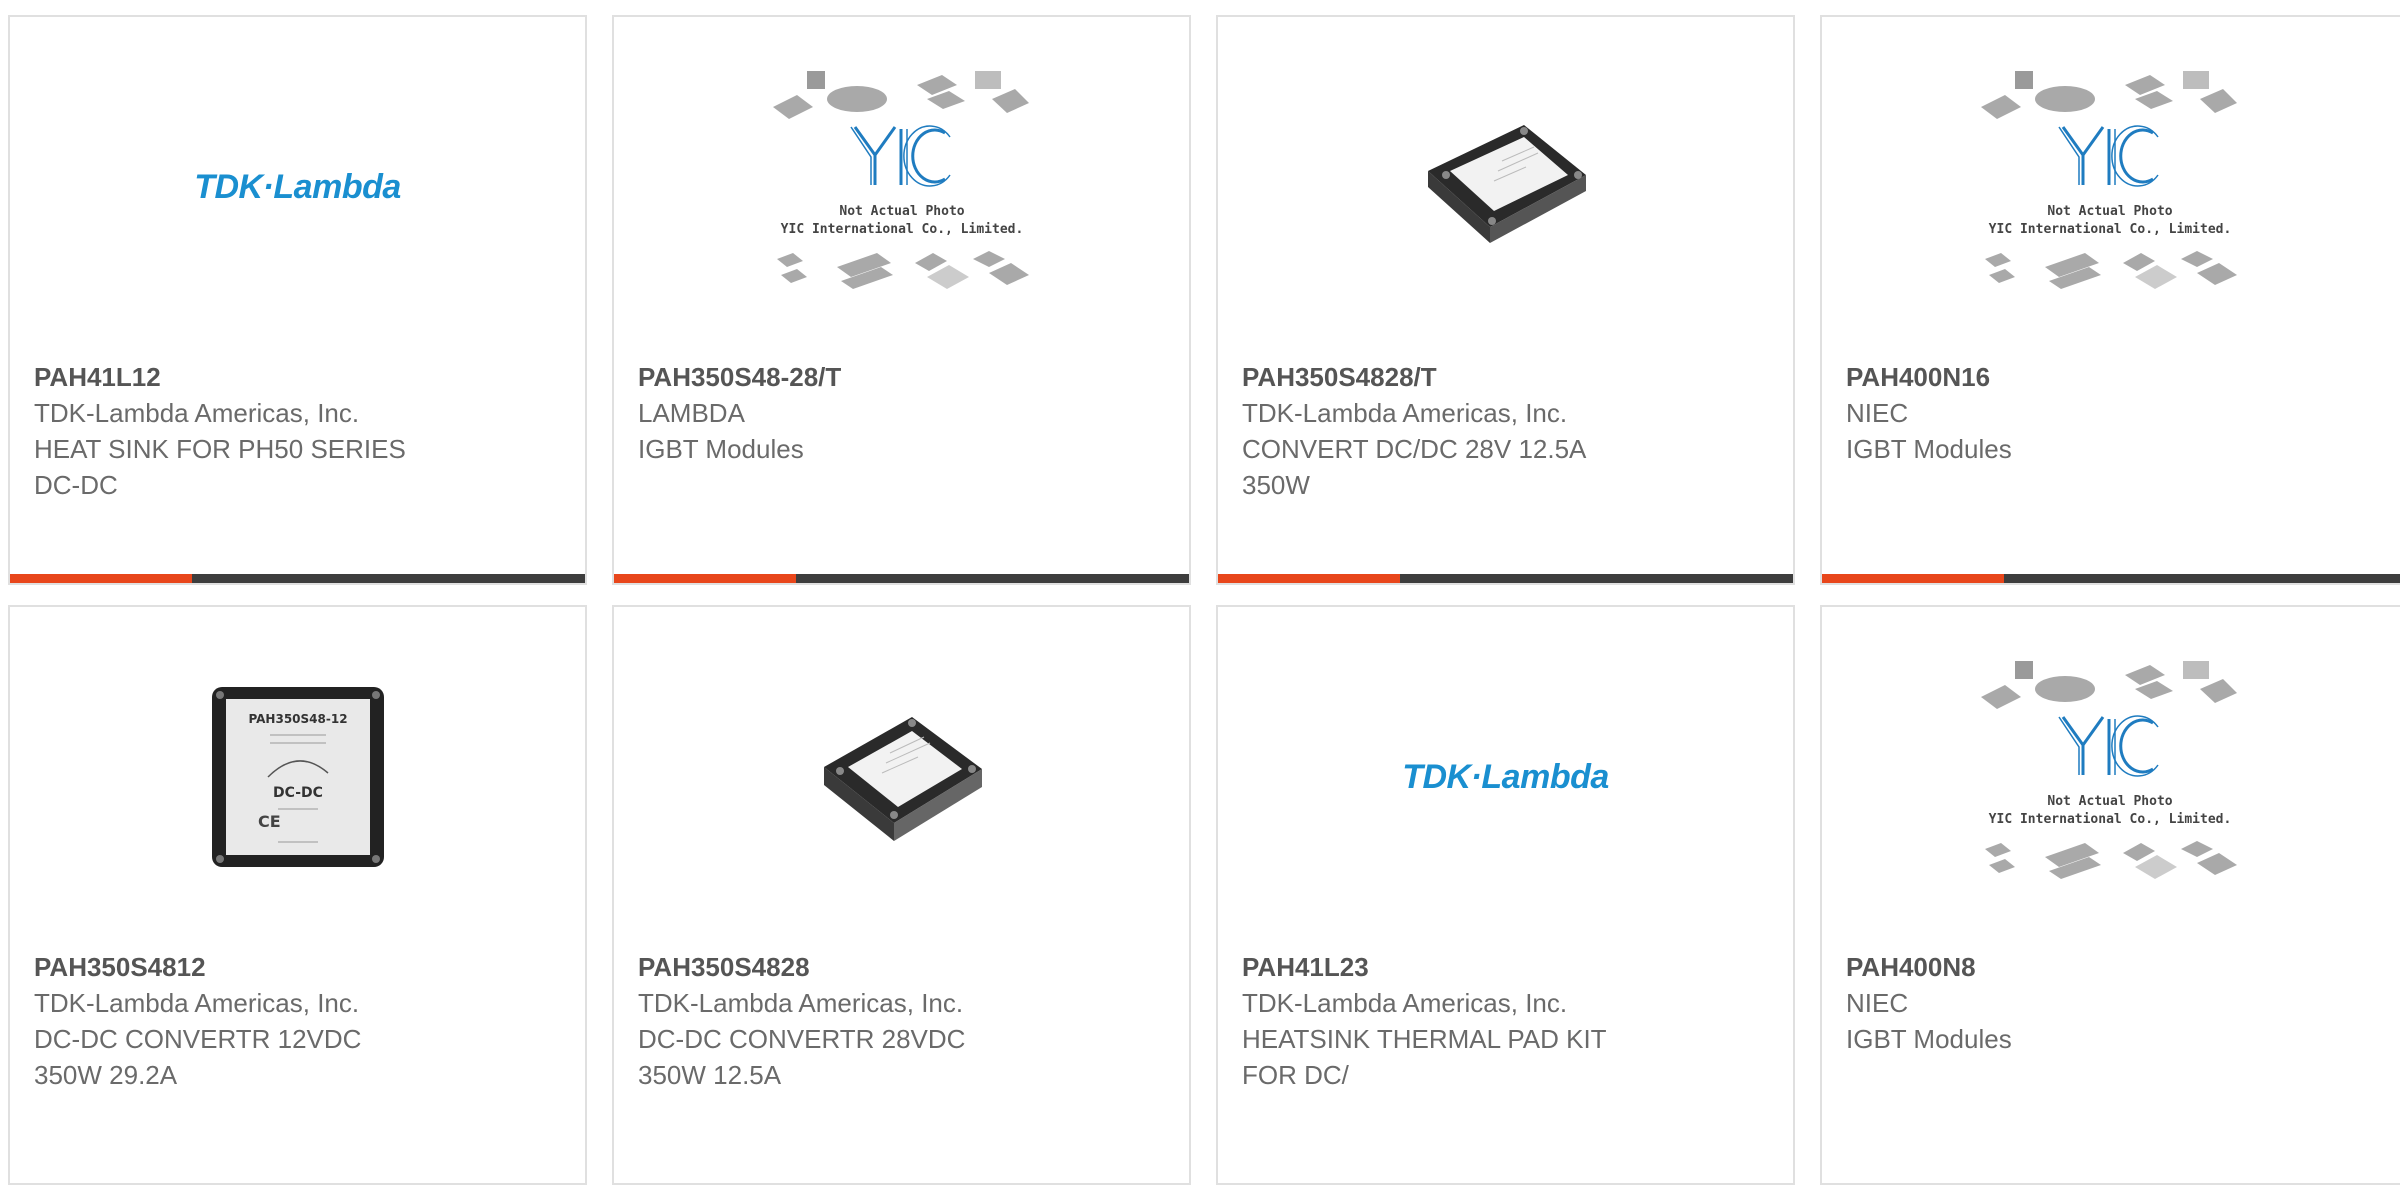 The height and width of the screenshot is (1185, 2400). What do you see at coordinates (220, 467) in the screenshot?
I see `description: HEAT SINK FOR PH50 SERIES DC-DC` at bounding box center [220, 467].